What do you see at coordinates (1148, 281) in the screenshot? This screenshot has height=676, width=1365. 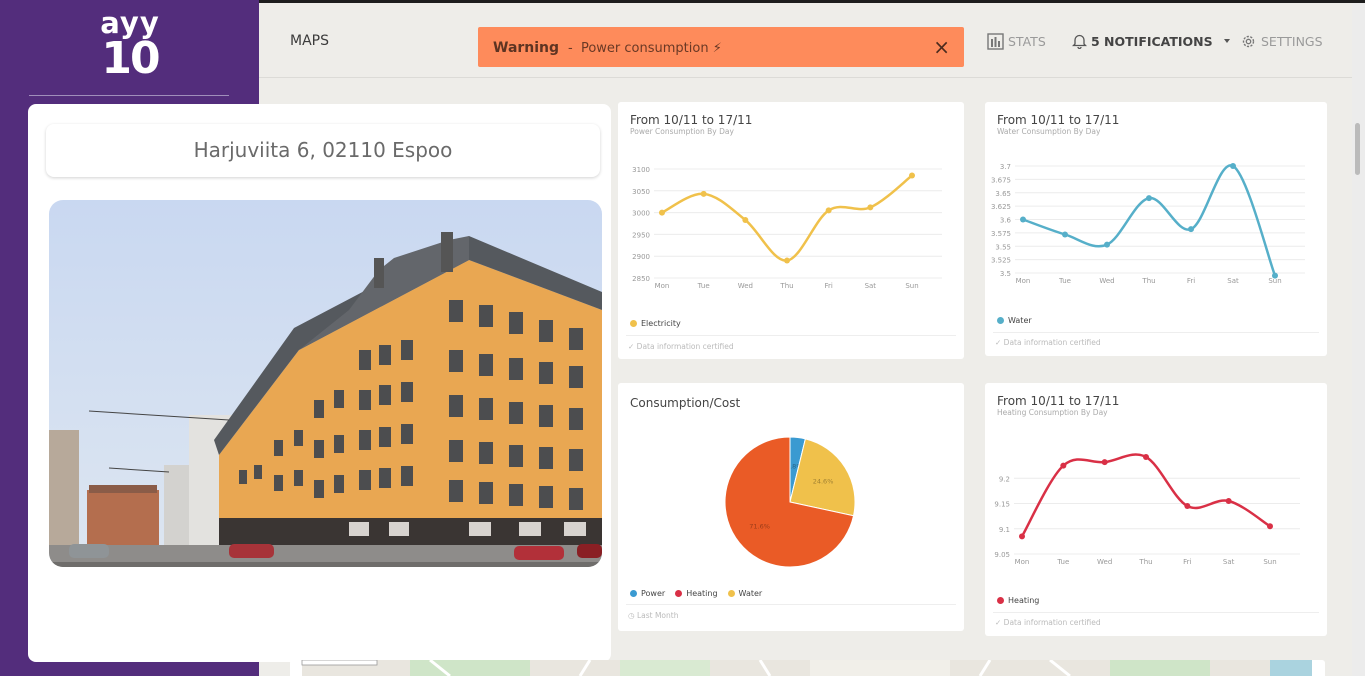 I see `water-xtick-label: Thu` at bounding box center [1148, 281].